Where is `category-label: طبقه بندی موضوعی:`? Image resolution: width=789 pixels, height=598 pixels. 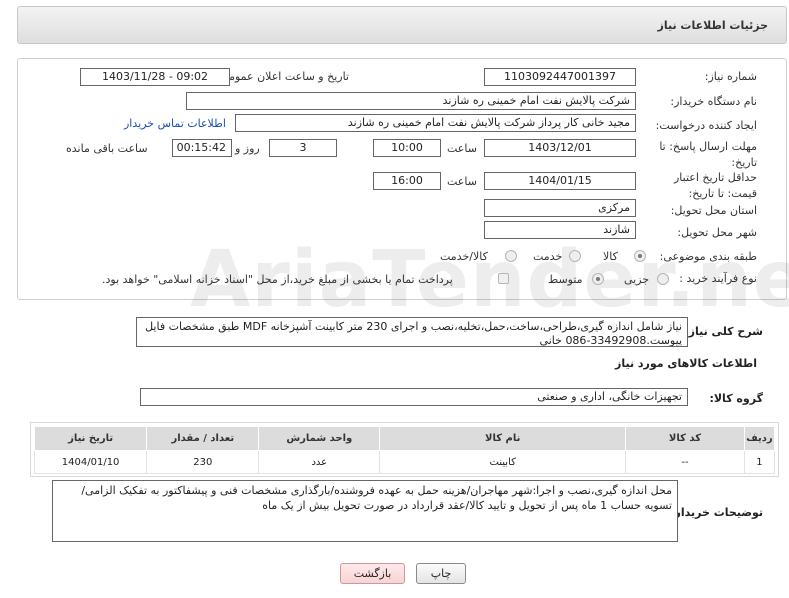
category-label: طبقه بندی موضوعی: is located at coordinates (708, 256).